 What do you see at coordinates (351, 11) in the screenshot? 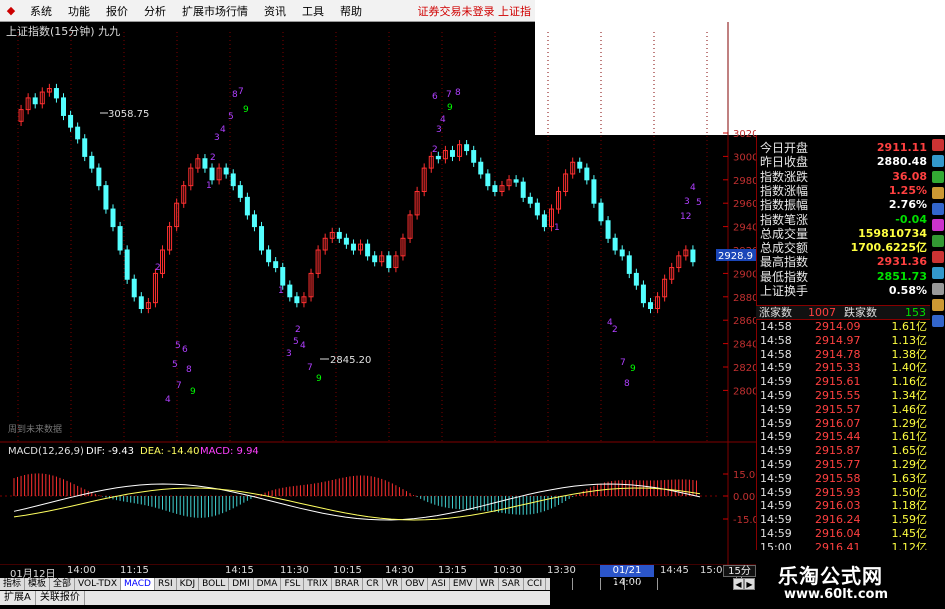
I see `menu-item-help: 帮助` at bounding box center [351, 11].